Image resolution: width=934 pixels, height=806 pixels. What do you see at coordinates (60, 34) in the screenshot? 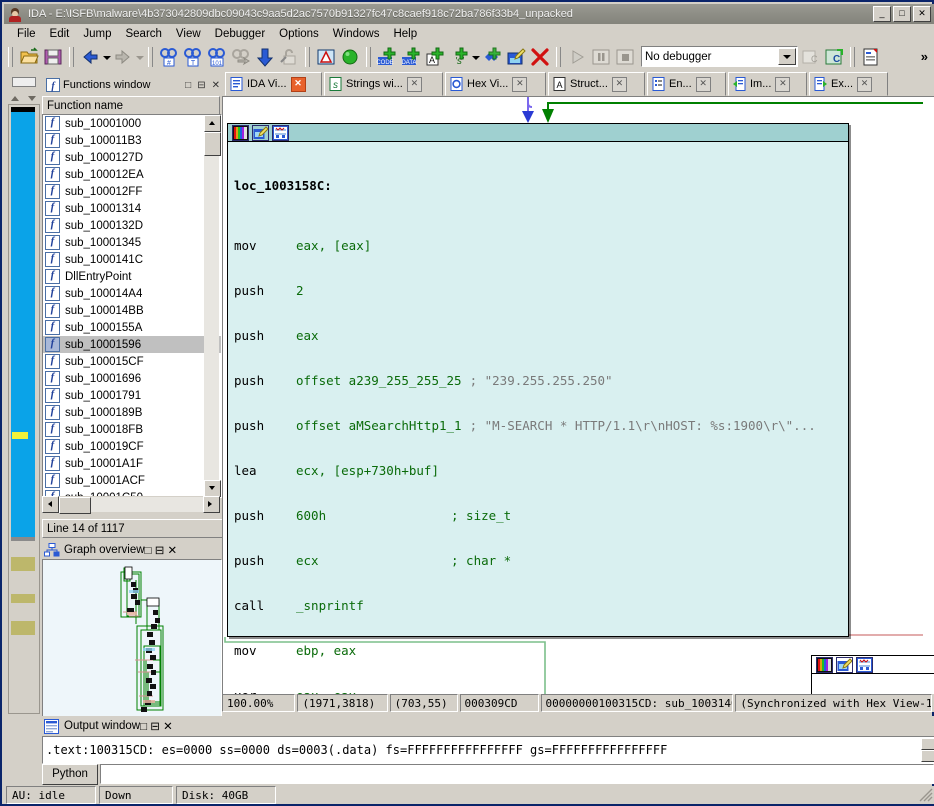
I see `menu-edit: Edit` at bounding box center [60, 34].